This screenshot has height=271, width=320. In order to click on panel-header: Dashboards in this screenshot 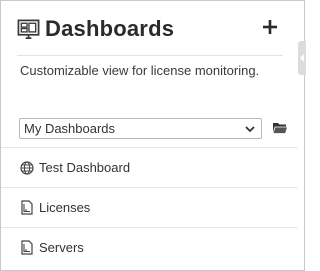, I will do `click(152, 29)`.